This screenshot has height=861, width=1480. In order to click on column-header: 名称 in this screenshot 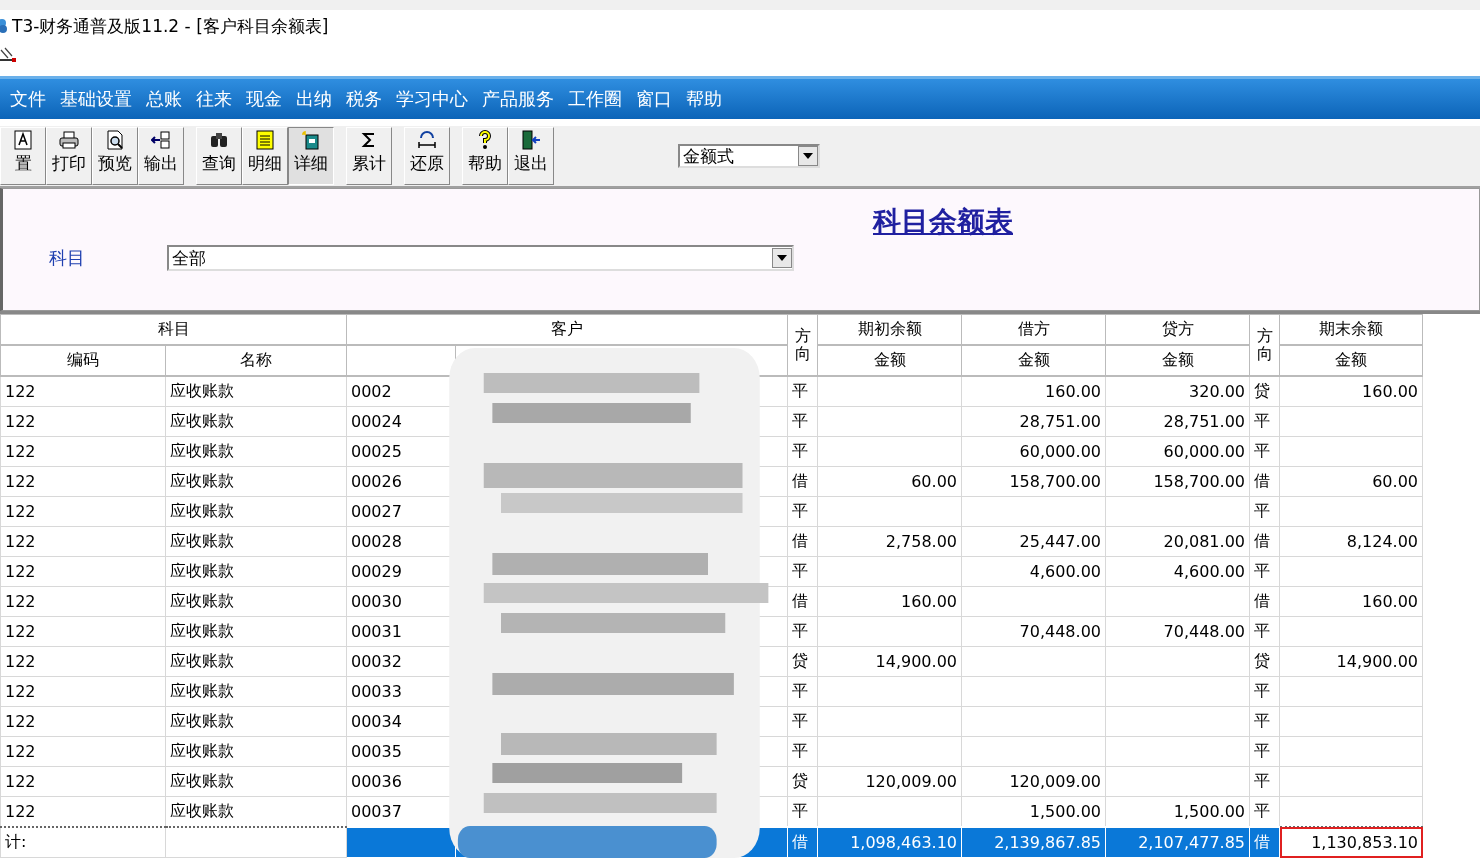, I will do `click(256, 360)`.